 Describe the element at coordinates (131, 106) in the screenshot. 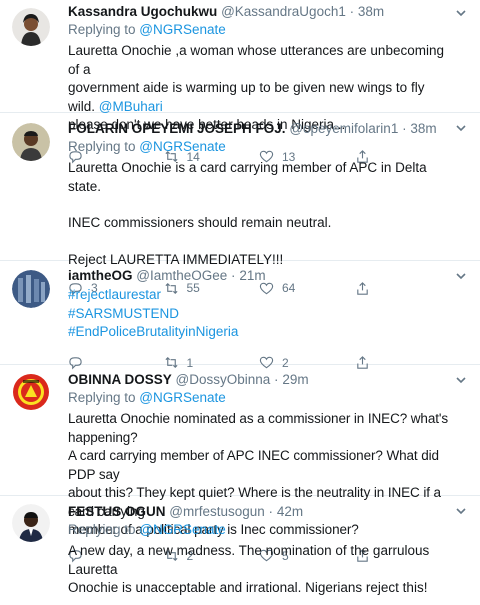

I see `mention-link: @MBuhari` at that location.